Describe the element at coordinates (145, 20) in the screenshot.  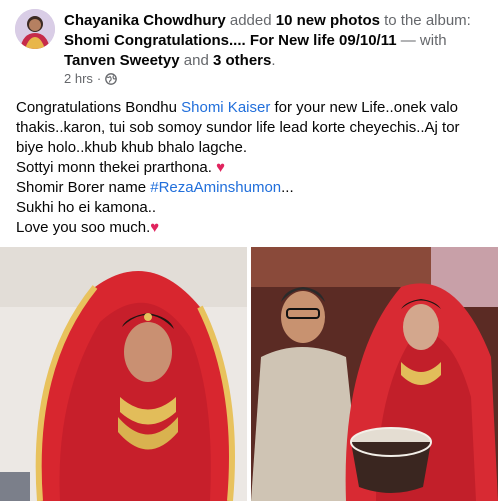
I see `author-name: Chayanika Chowdhury` at that location.